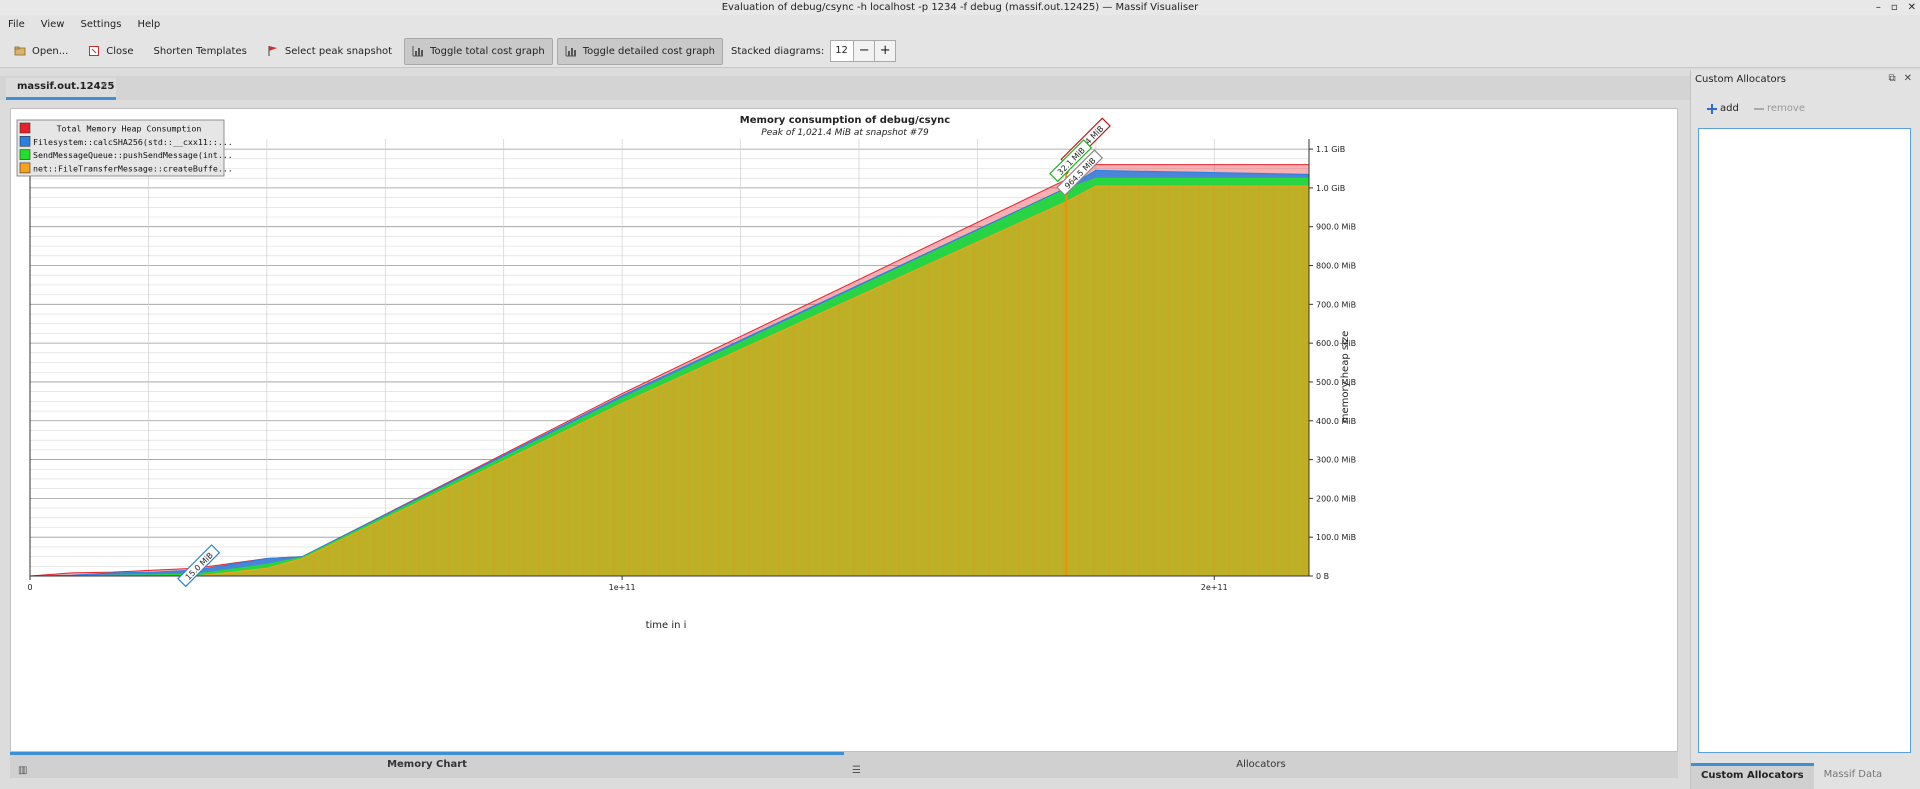  What do you see at coordinates (1345, 377) in the screenshot?
I see `y-axis-label: memory heap size` at bounding box center [1345, 377].